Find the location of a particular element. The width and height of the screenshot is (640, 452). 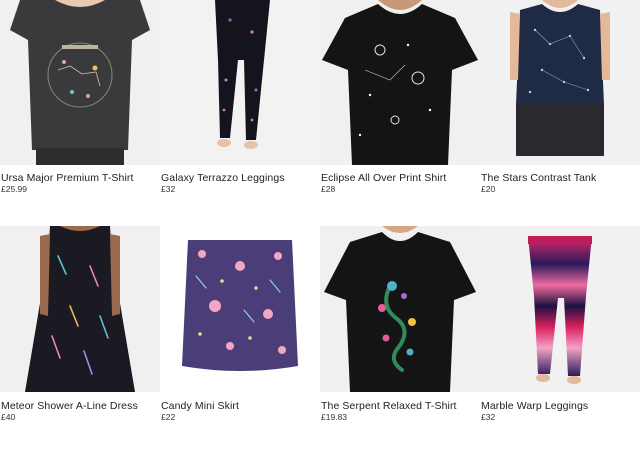

eclipse-shirt-image is located at coordinates (400, 82).